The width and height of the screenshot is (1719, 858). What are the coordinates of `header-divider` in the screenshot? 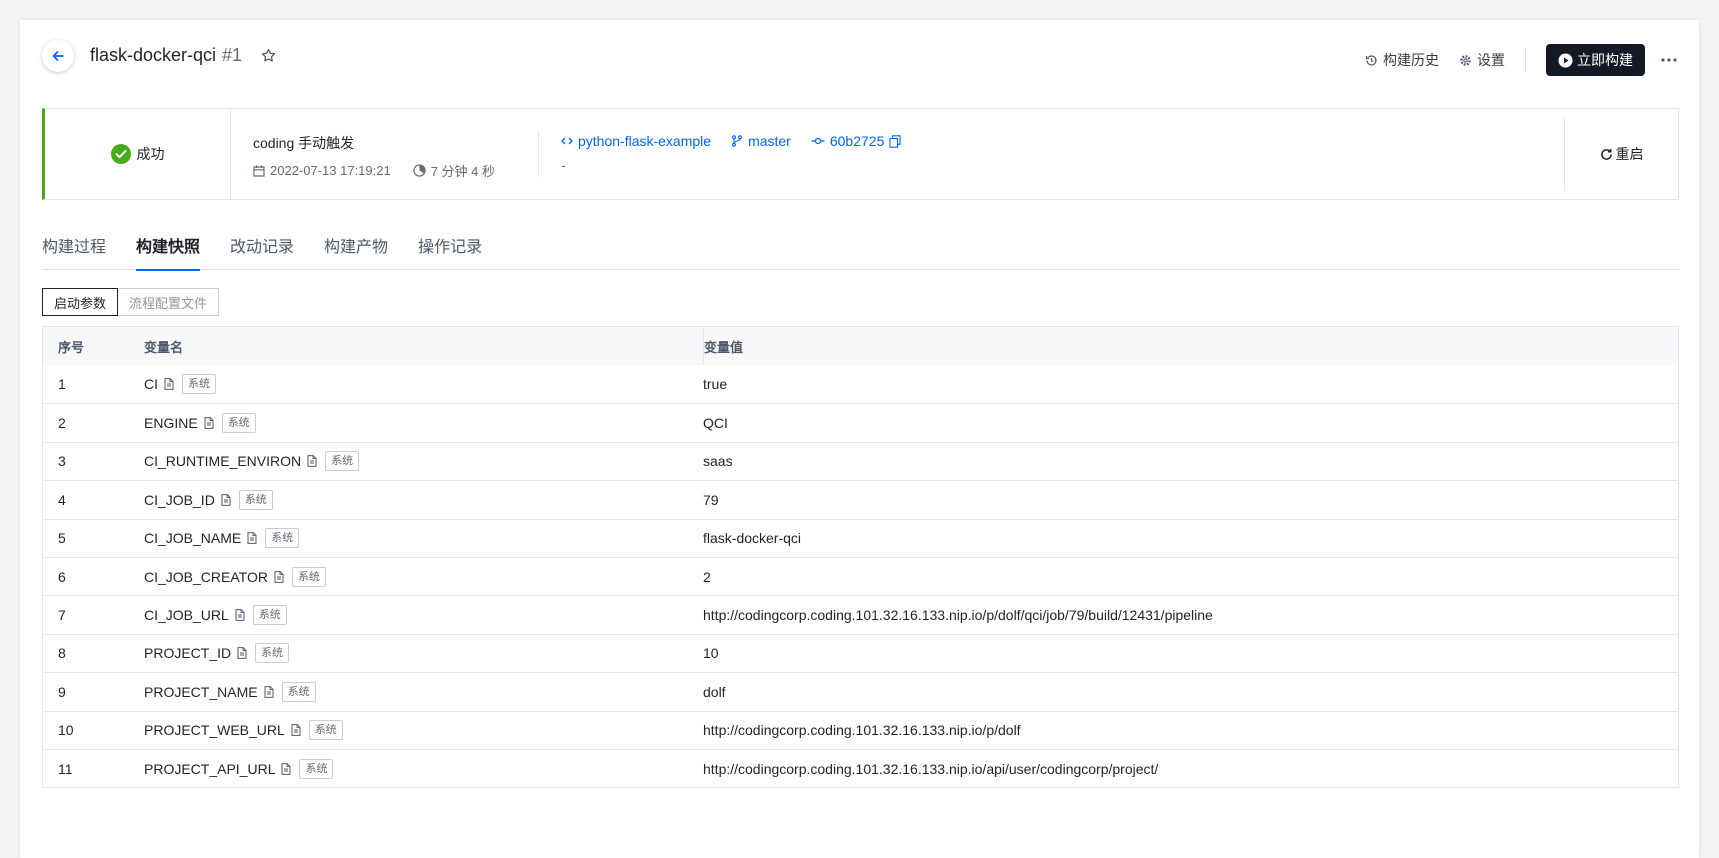 It's located at (1525, 60).